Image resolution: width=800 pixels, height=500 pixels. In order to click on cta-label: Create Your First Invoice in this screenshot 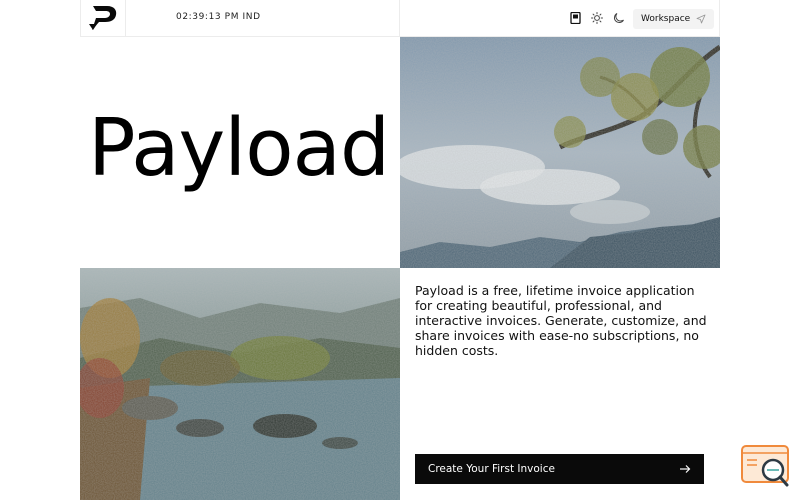, I will do `click(491, 469)`.